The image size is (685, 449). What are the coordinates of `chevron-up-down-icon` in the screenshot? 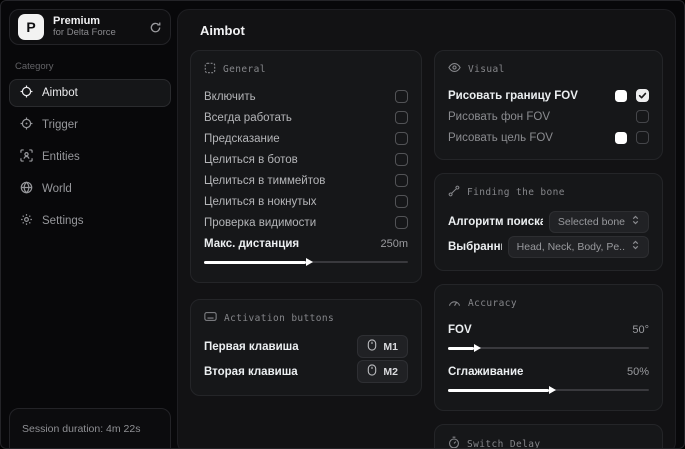 It's located at (635, 246).